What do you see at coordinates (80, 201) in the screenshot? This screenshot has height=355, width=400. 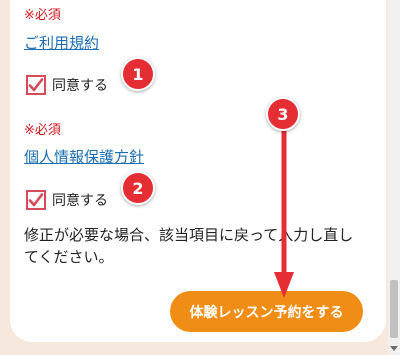 I see `privacy-agree-label: 同意する` at bounding box center [80, 201].